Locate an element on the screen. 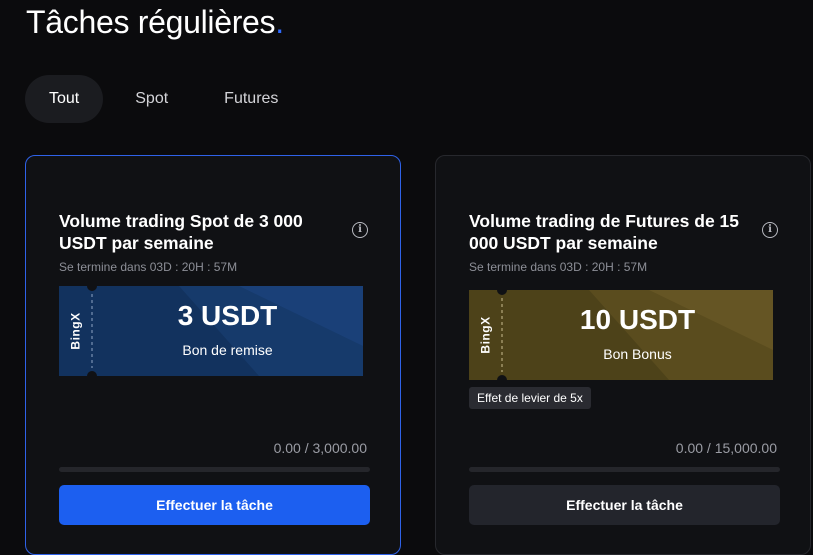 The width and height of the screenshot is (813, 555). tab-all: Tout is located at coordinates (64, 99).